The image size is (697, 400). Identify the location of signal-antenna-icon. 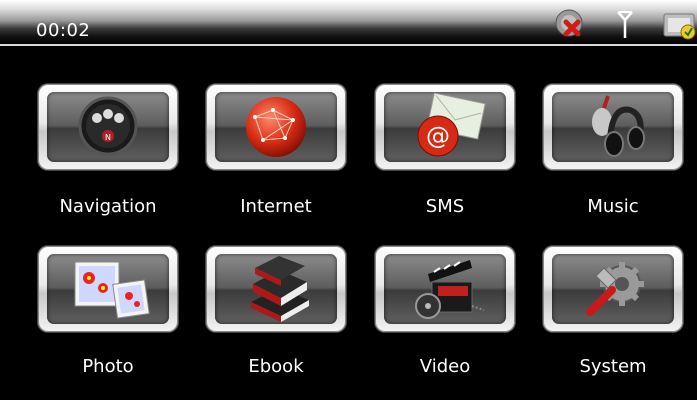
(625, 25).